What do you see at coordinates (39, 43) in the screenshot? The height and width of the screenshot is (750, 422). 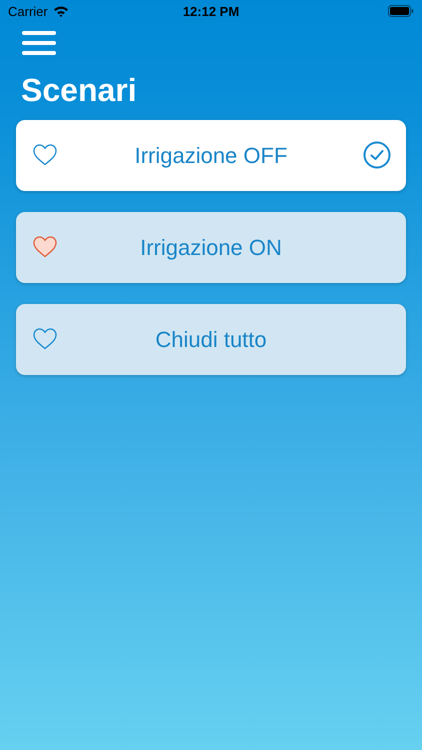 I see `menu-icon` at bounding box center [39, 43].